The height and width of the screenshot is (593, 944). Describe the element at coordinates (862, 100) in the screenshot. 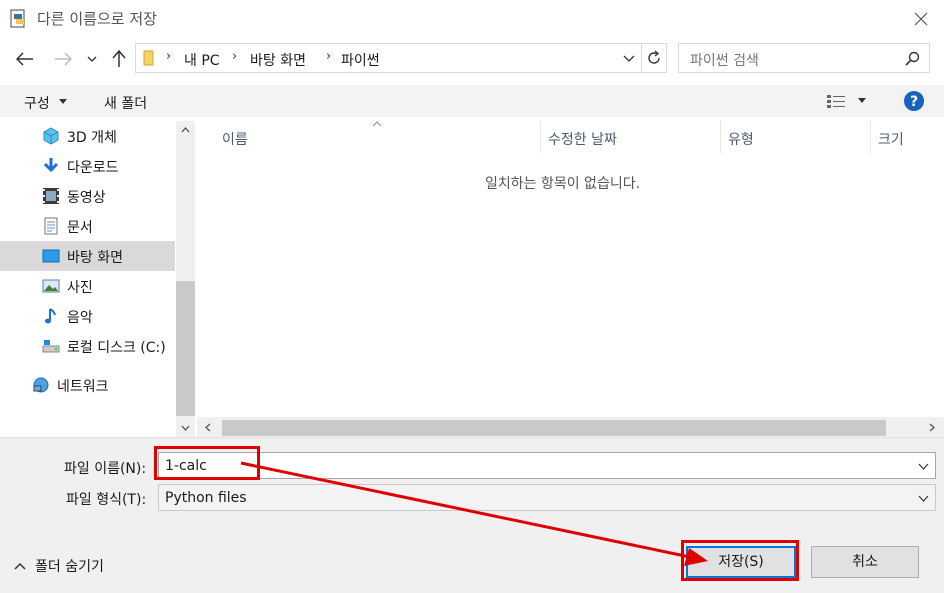

I see `view-dropdown-icon` at that location.